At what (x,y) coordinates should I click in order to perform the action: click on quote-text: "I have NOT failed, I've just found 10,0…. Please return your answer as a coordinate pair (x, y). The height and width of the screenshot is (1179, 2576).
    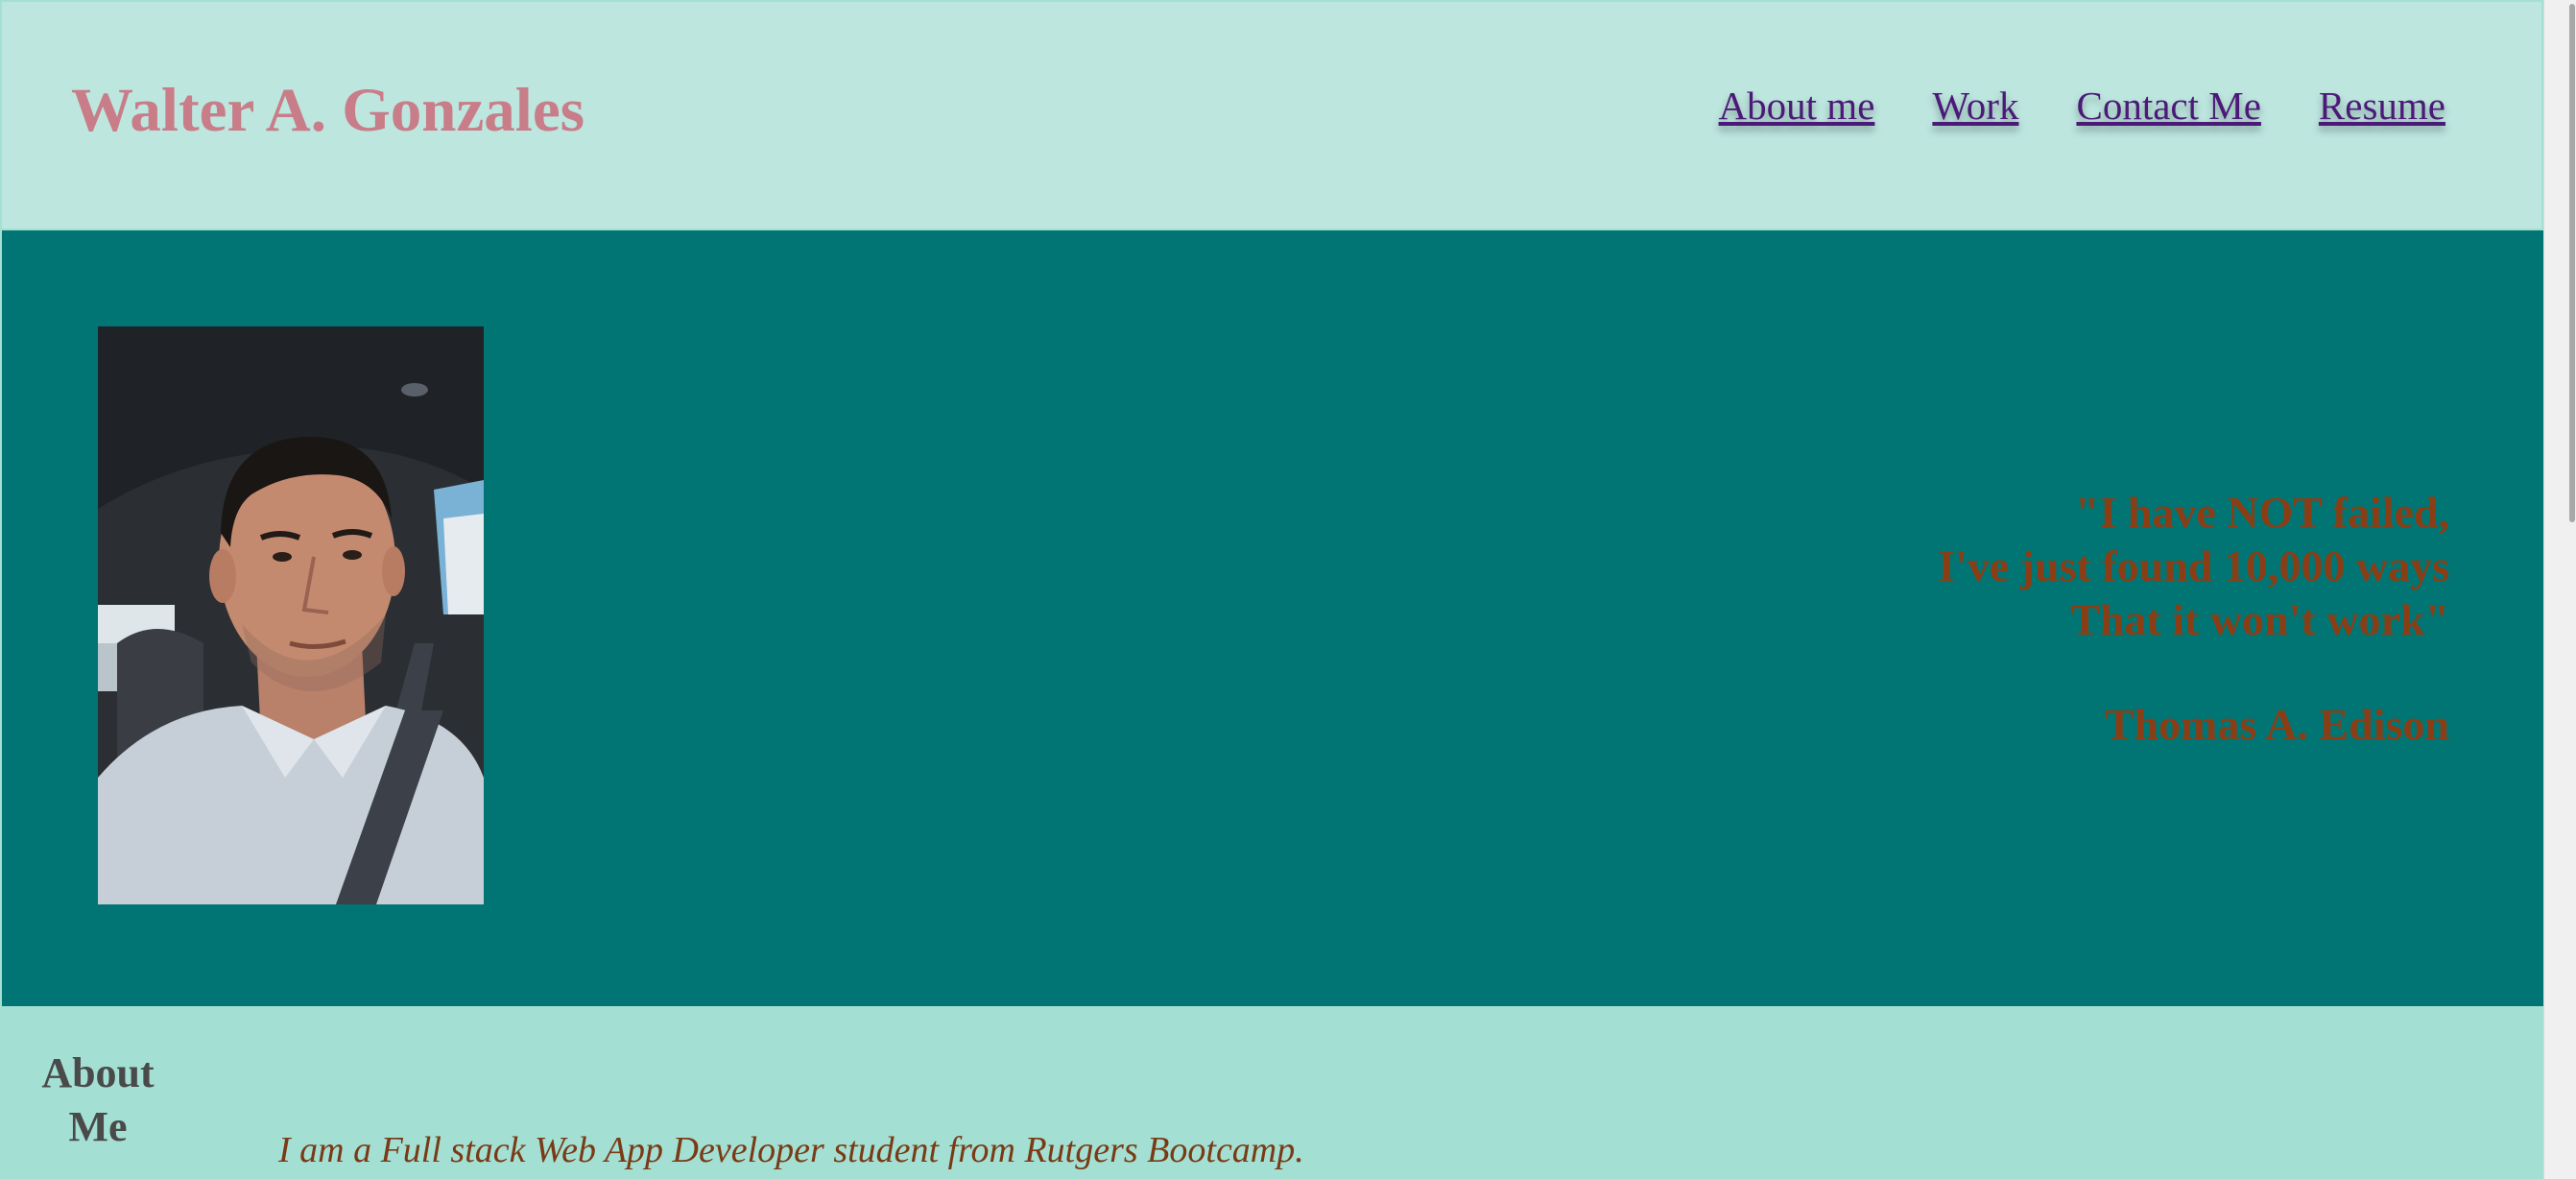
    Looking at the image, I should click on (2193, 566).